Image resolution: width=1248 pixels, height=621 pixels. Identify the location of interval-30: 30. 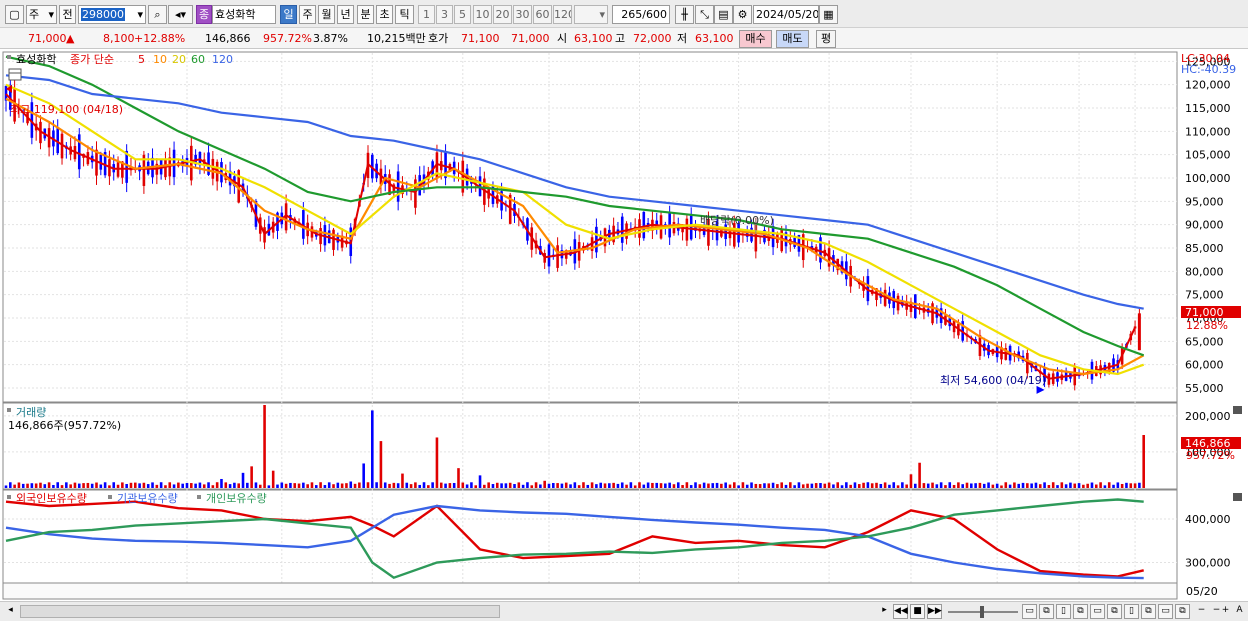
(522, 14).